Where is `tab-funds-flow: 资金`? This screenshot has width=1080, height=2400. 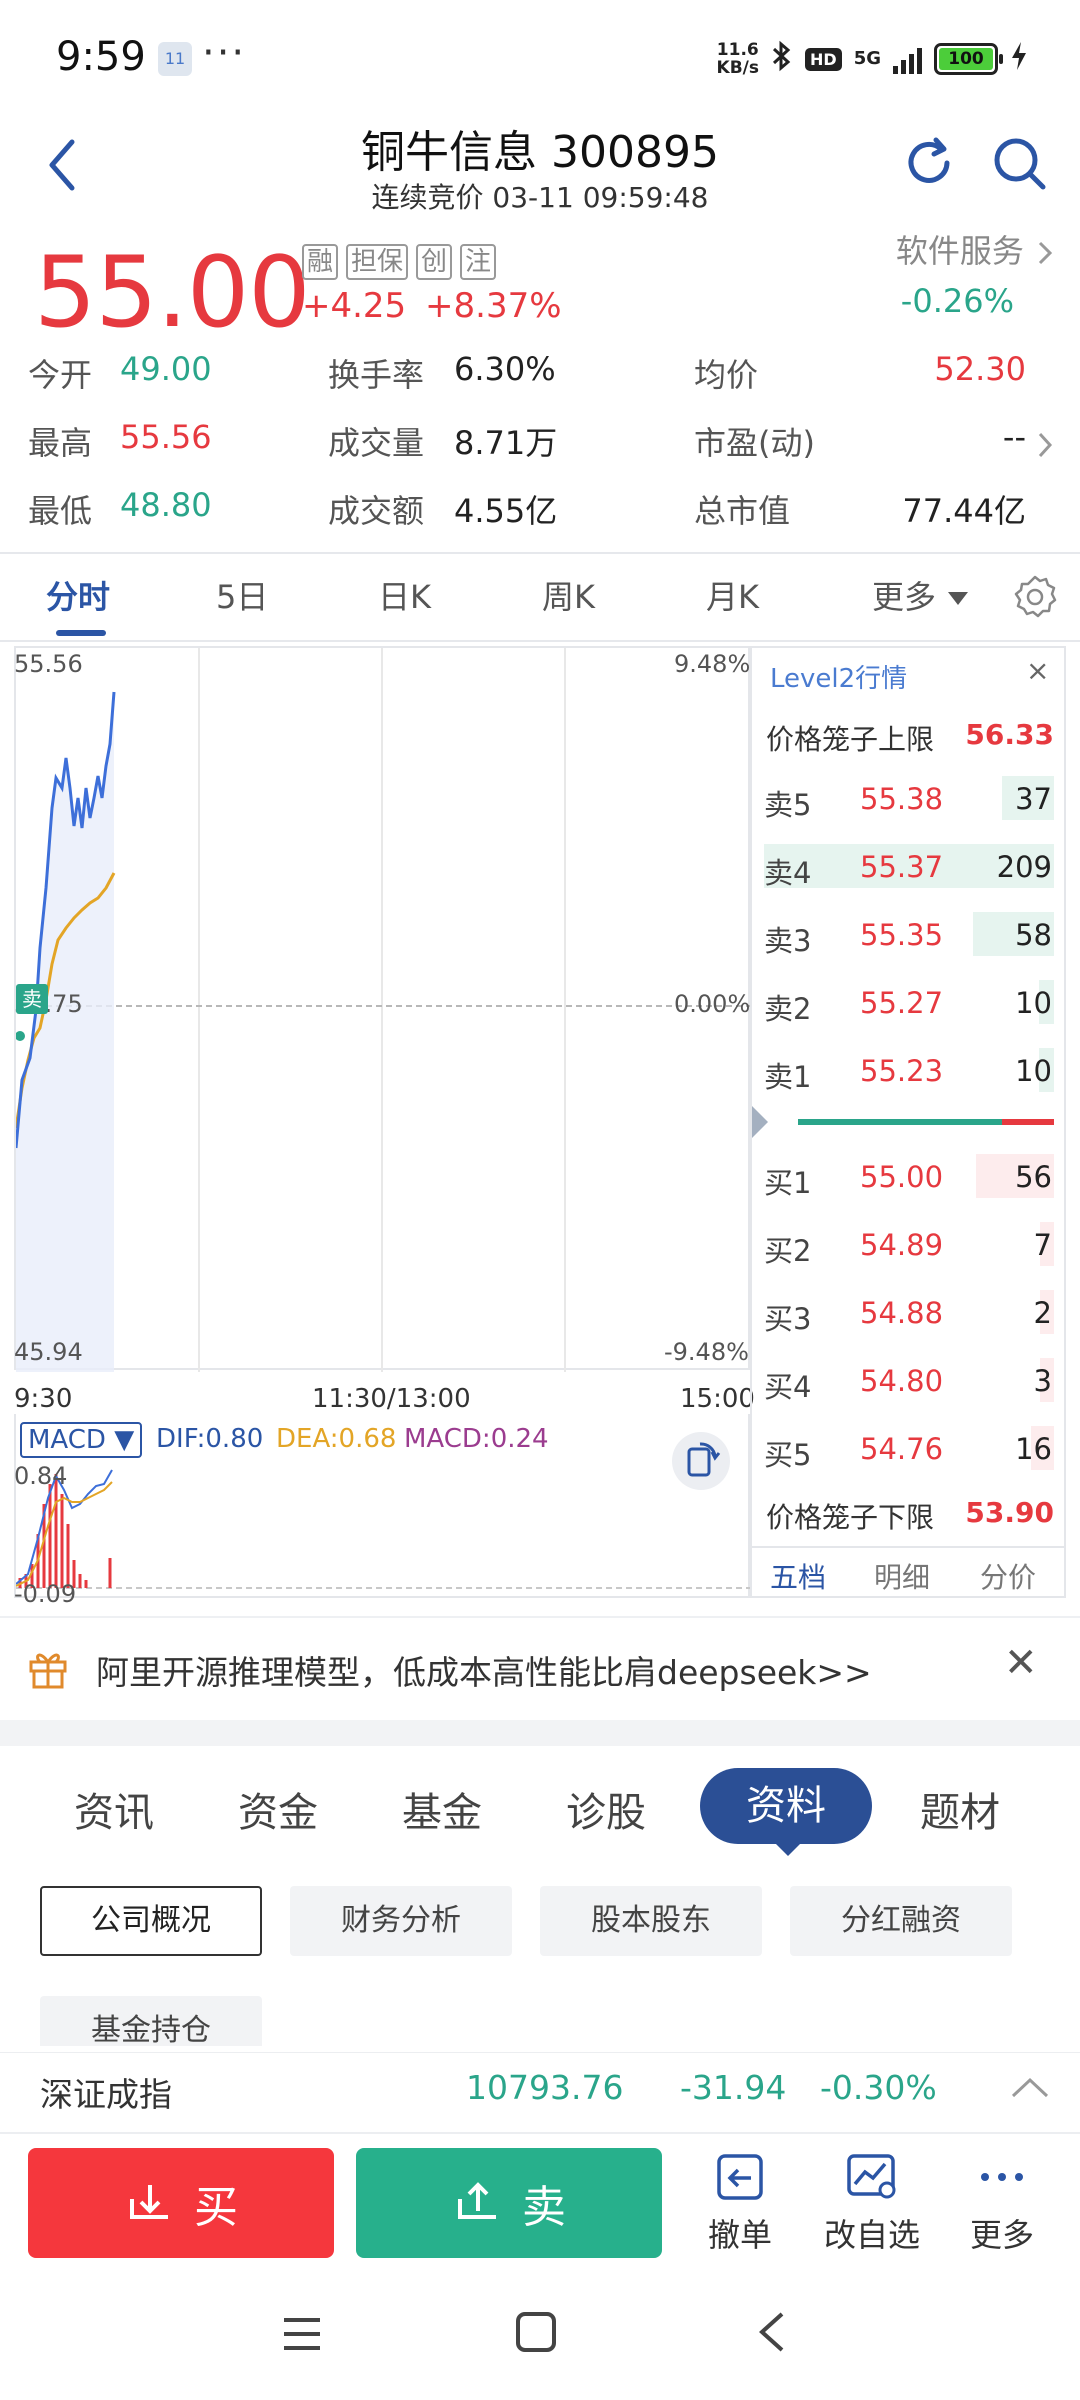
tab-funds-flow: 资金 is located at coordinates (278, 1809).